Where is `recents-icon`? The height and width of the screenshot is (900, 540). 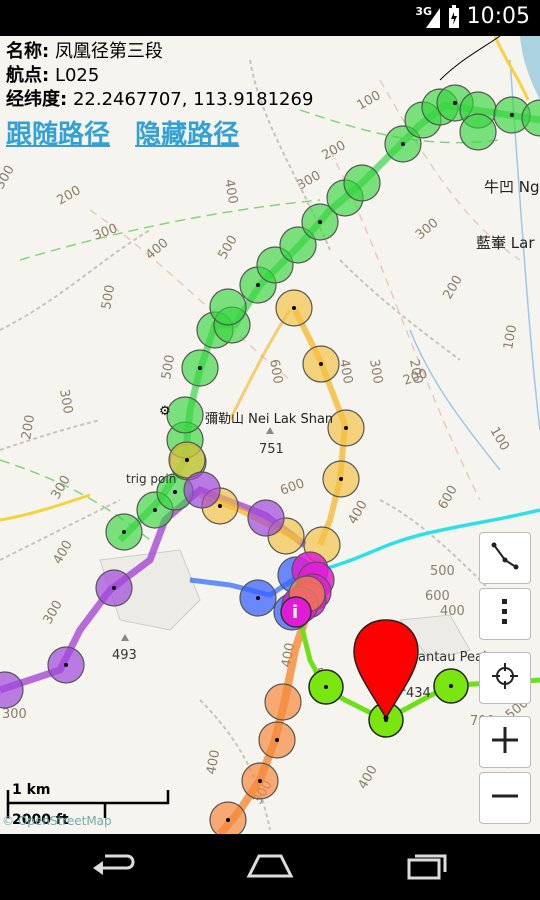 recents-icon is located at coordinates (428, 867).